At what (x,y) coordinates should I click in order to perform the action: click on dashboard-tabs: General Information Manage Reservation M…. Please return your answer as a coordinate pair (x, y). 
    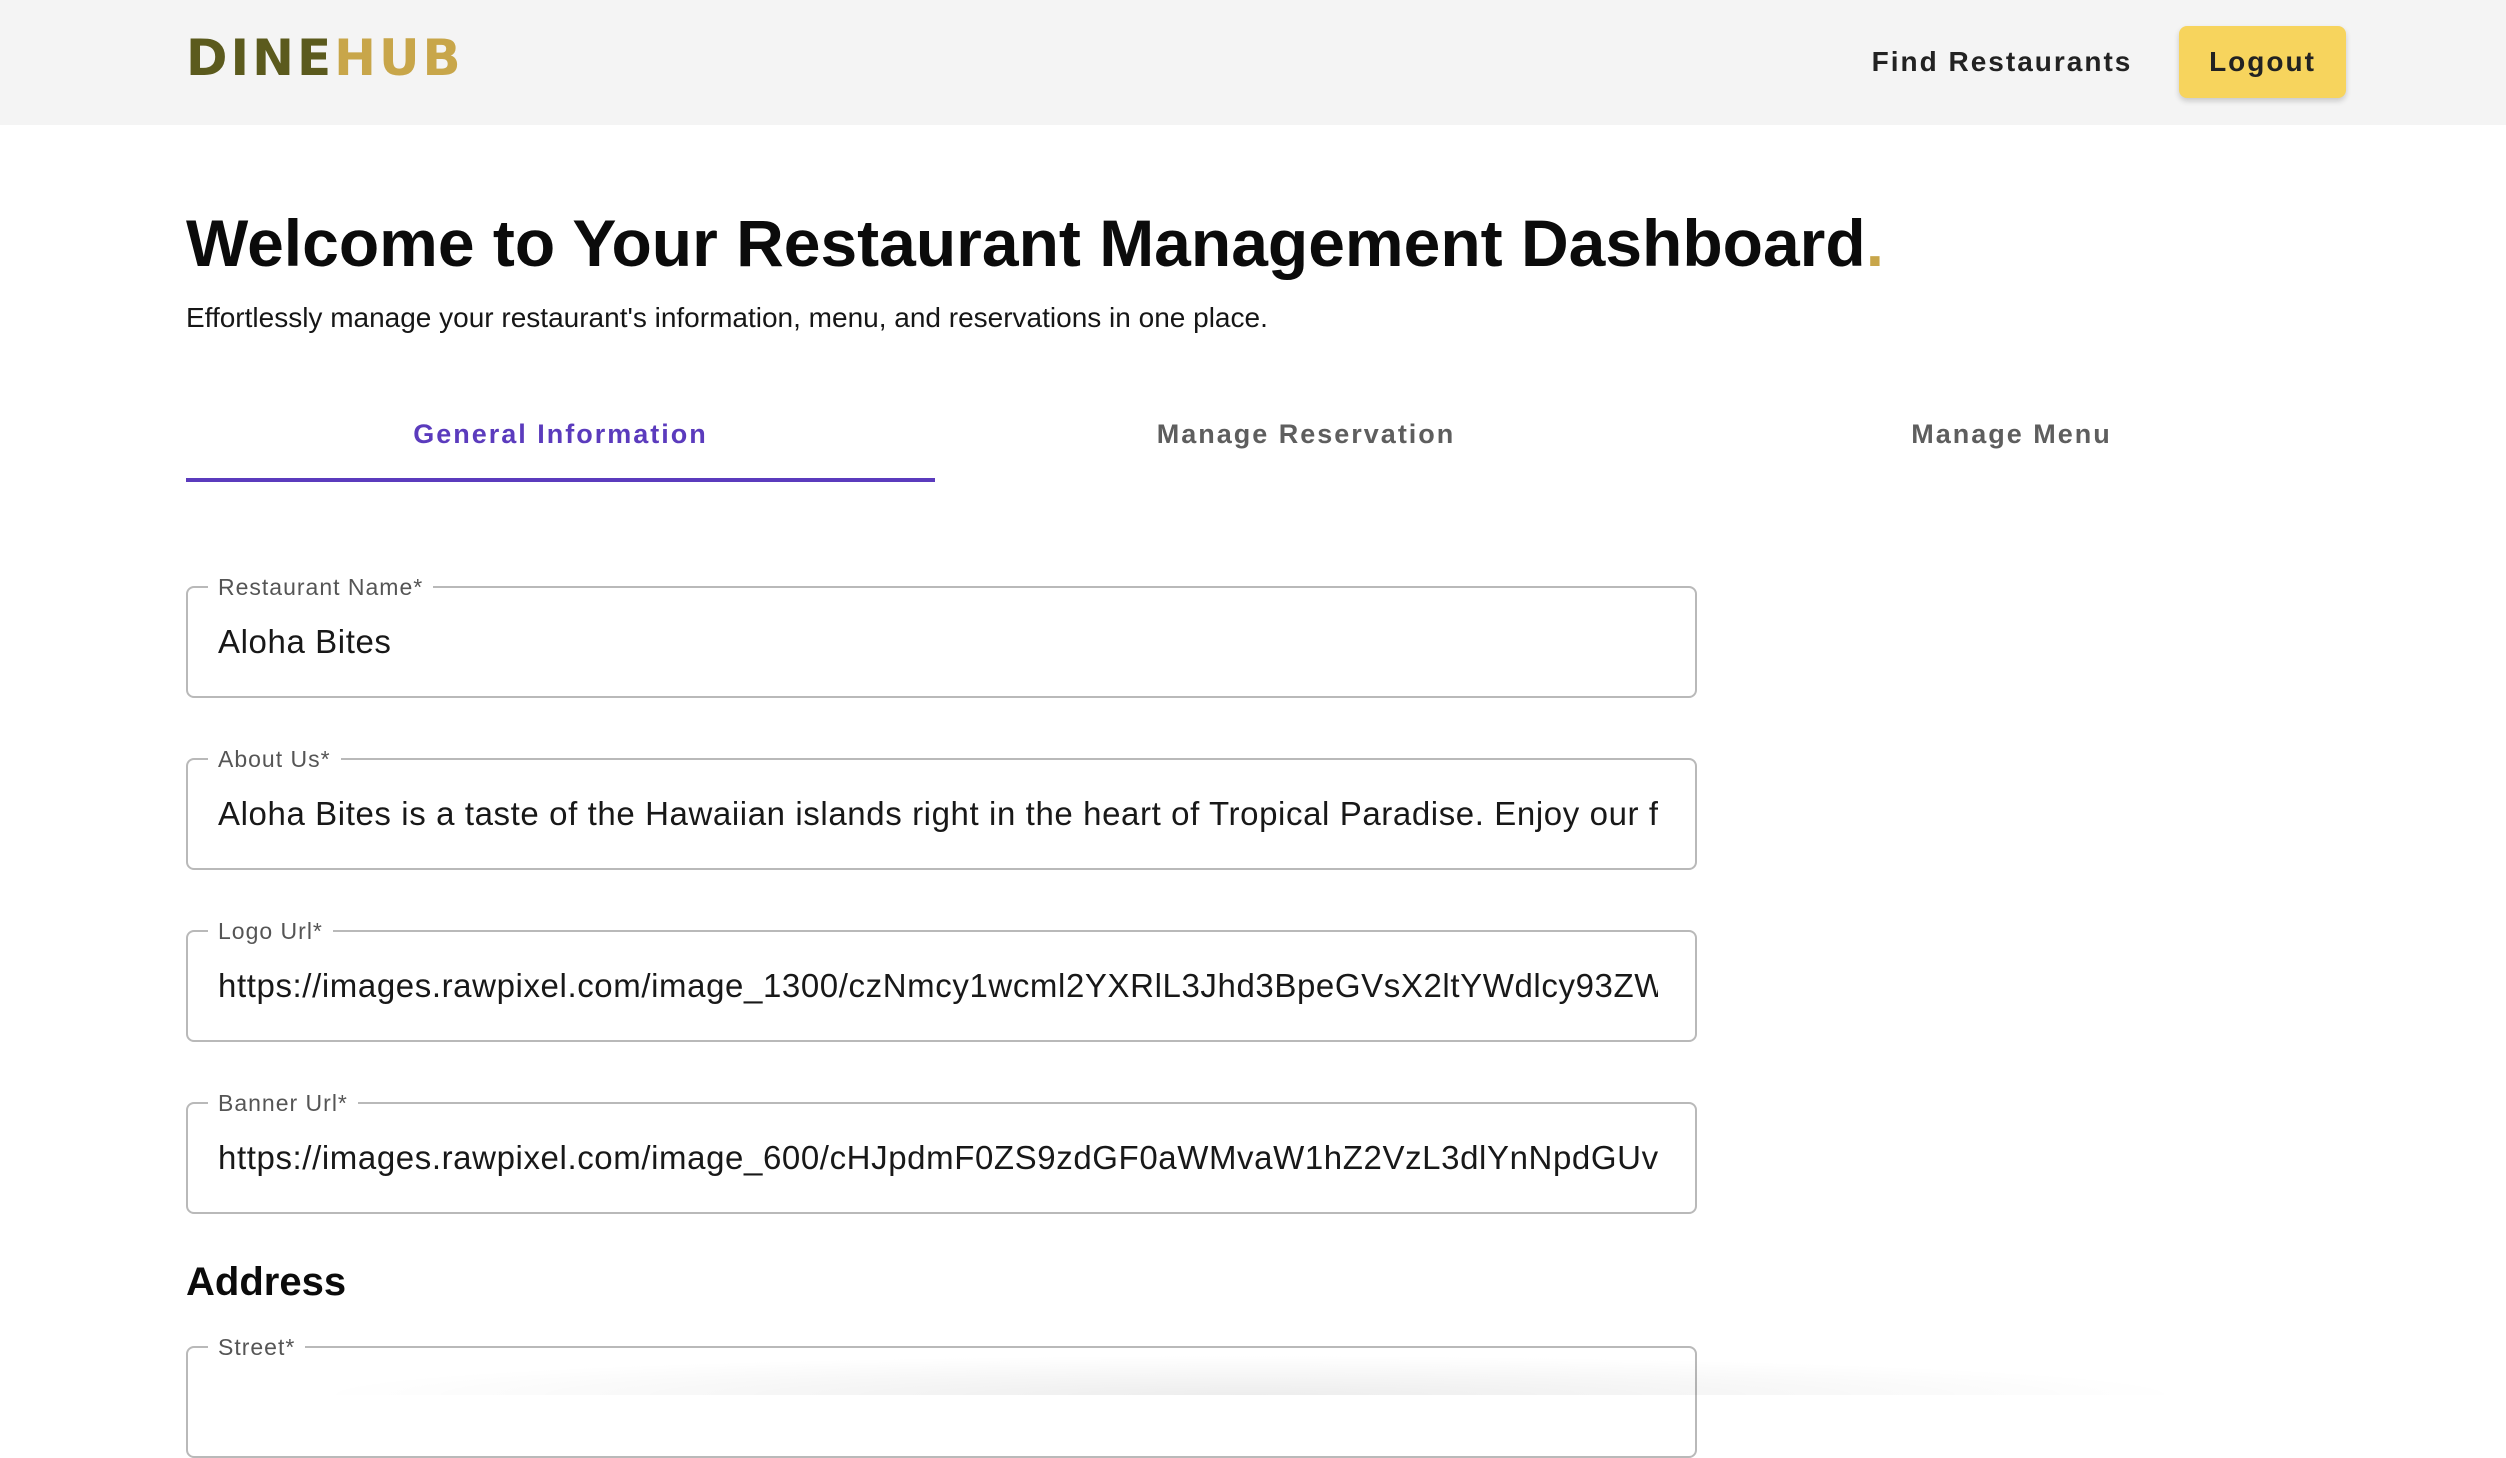
    Looking at the image, I should click on (1266, 436).